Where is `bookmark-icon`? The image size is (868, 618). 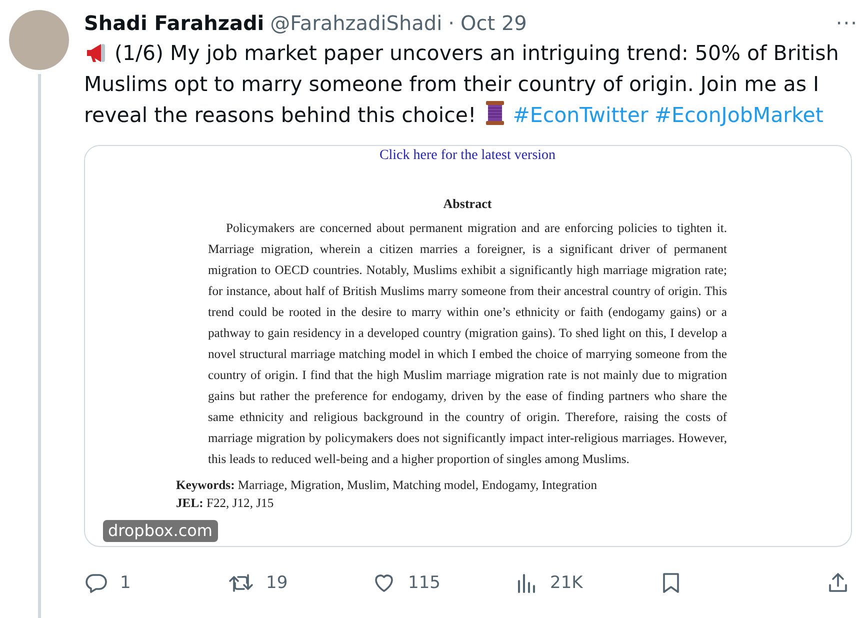 bookmark-icon is located at coordinates (671, 583).